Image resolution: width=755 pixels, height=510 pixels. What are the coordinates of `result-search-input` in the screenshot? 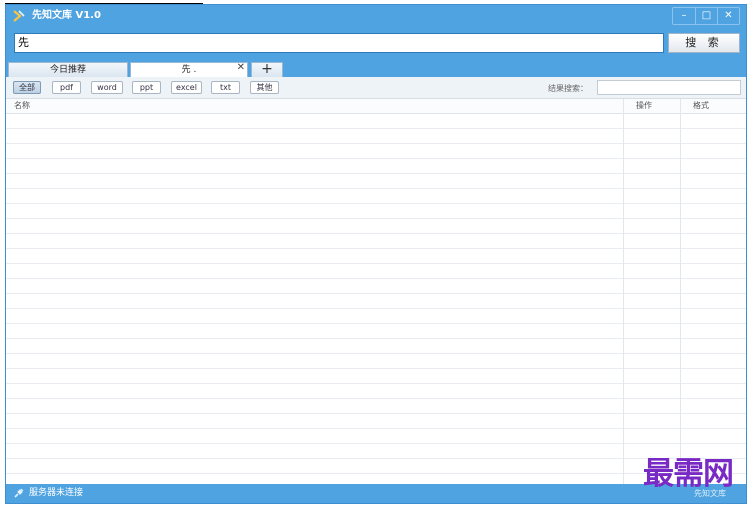 It's located at (669, 87).